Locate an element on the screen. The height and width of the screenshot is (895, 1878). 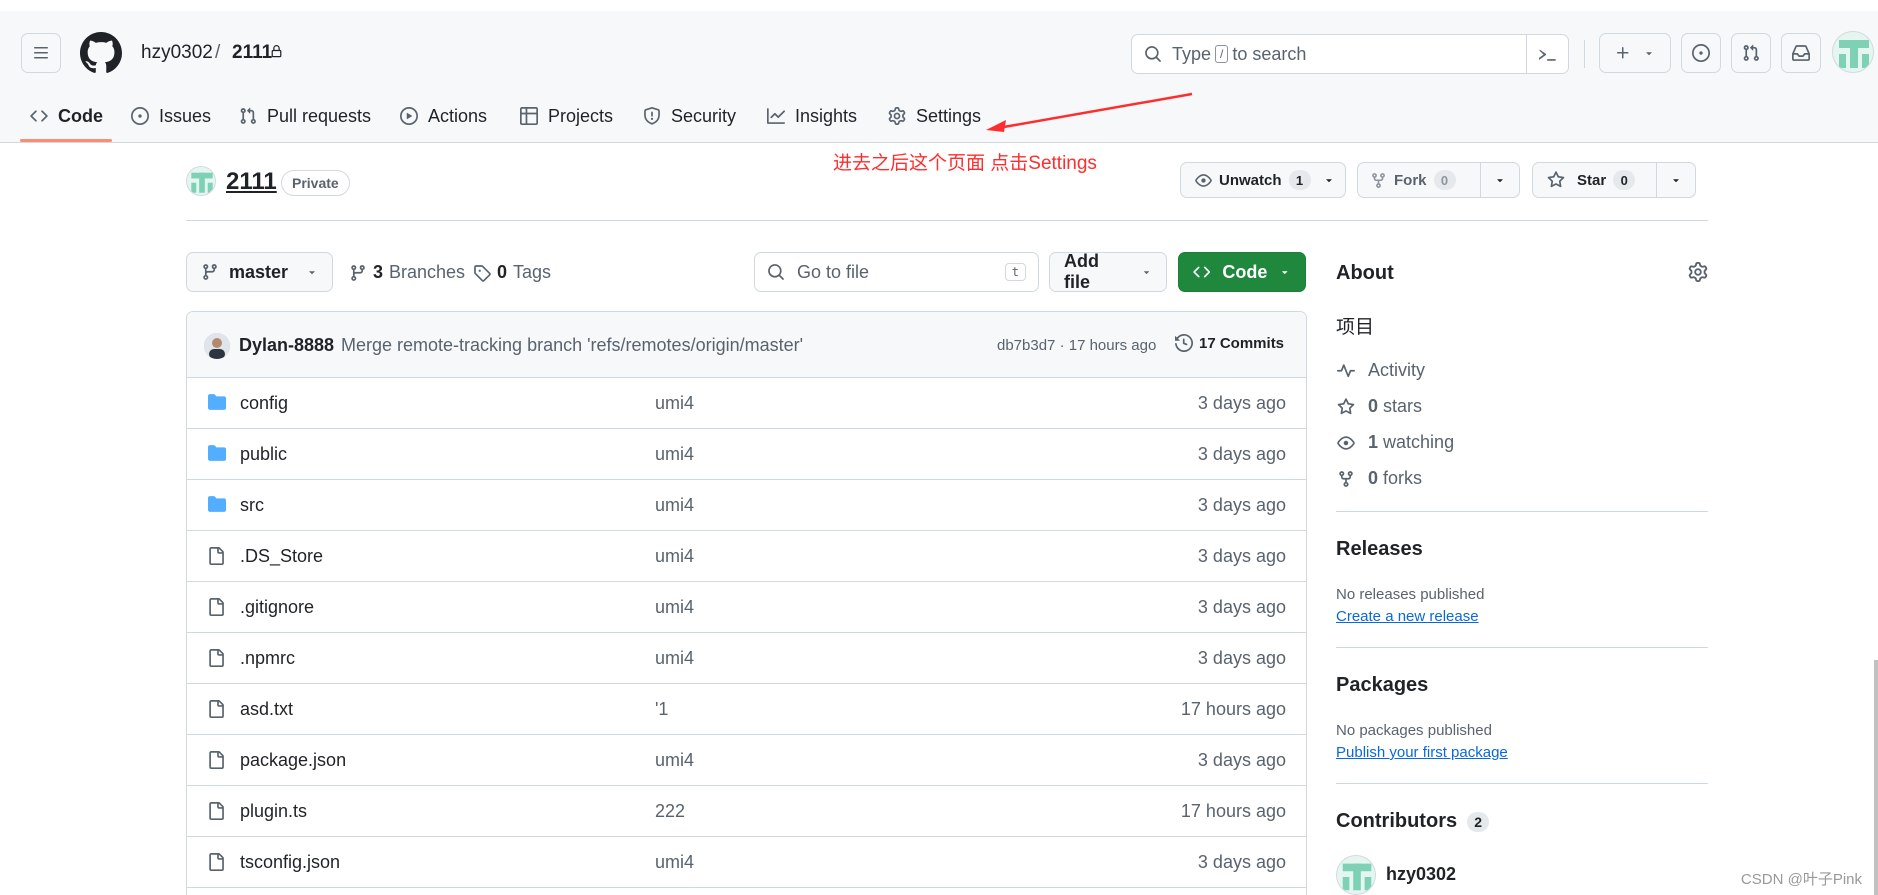
table-row: src umi4 3 days ago is located at coordinates (746, 505).